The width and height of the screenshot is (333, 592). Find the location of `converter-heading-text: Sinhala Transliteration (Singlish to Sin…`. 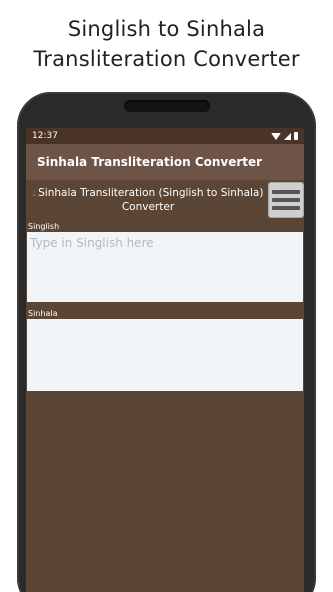

converter-heading-text: Sinhala Transliteration (Singlish to Sin… is located at coordinates (151, 200).